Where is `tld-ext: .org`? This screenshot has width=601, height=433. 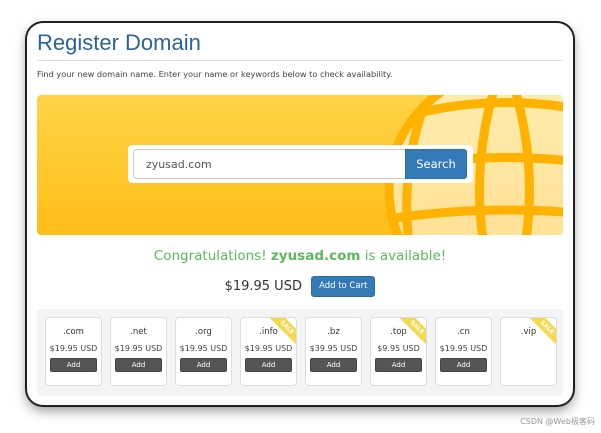
tld-ext: .org is located at coordinates (203, 332).